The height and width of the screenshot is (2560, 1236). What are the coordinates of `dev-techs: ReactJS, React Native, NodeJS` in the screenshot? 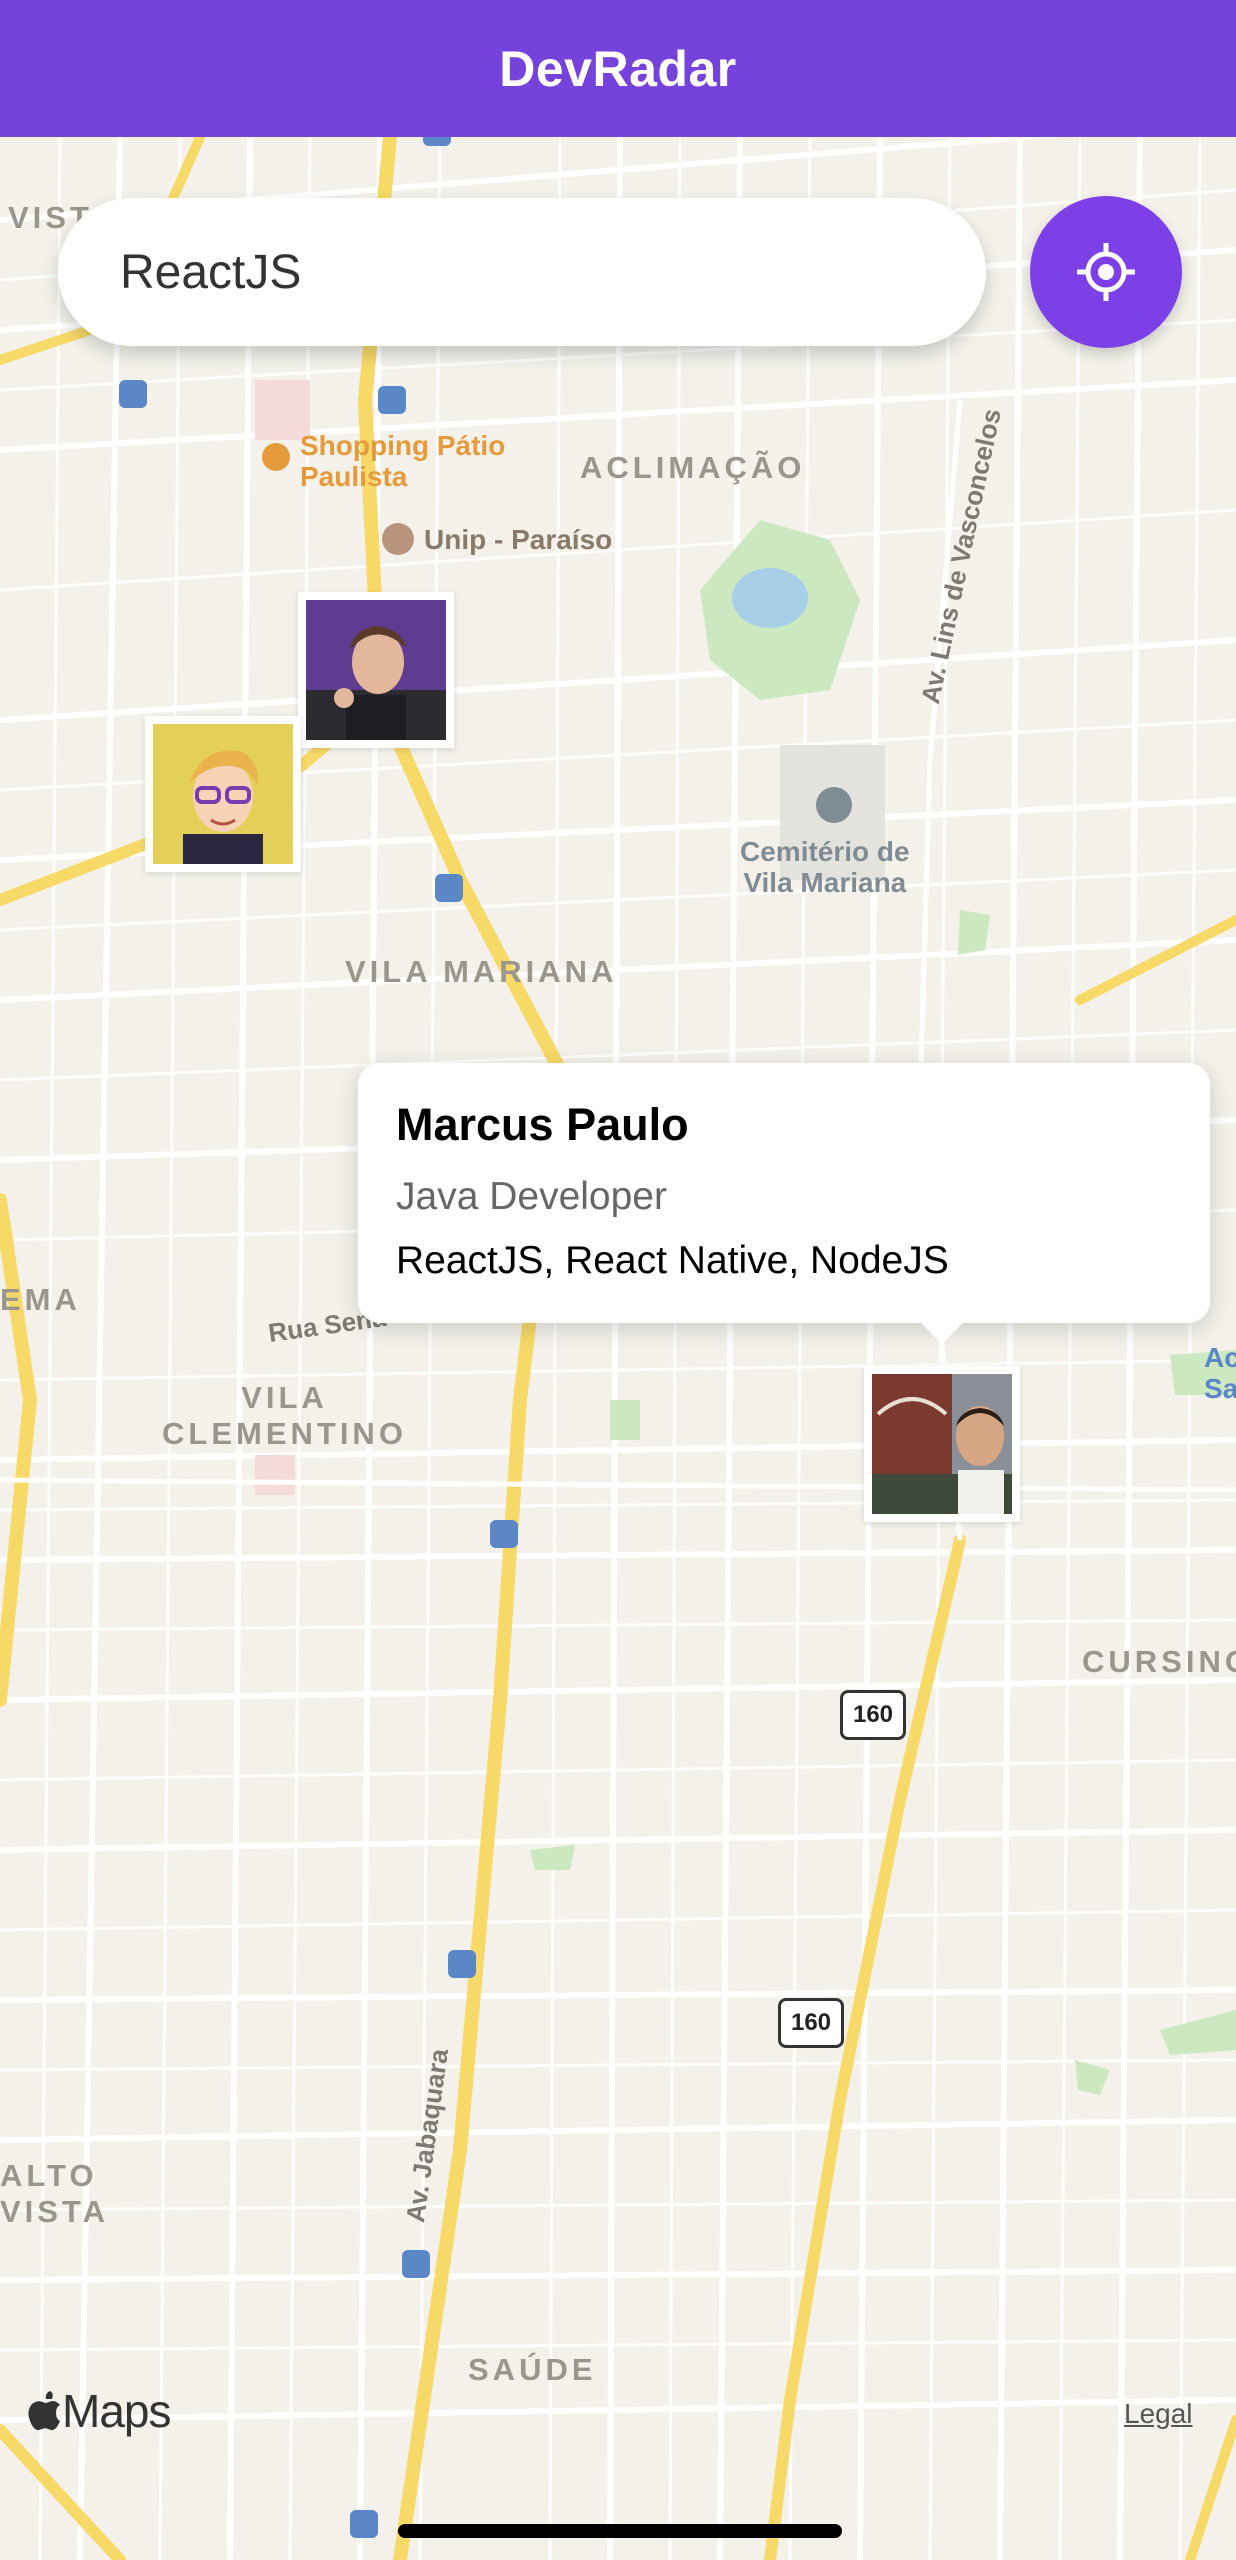 It's located at (672, 1260).